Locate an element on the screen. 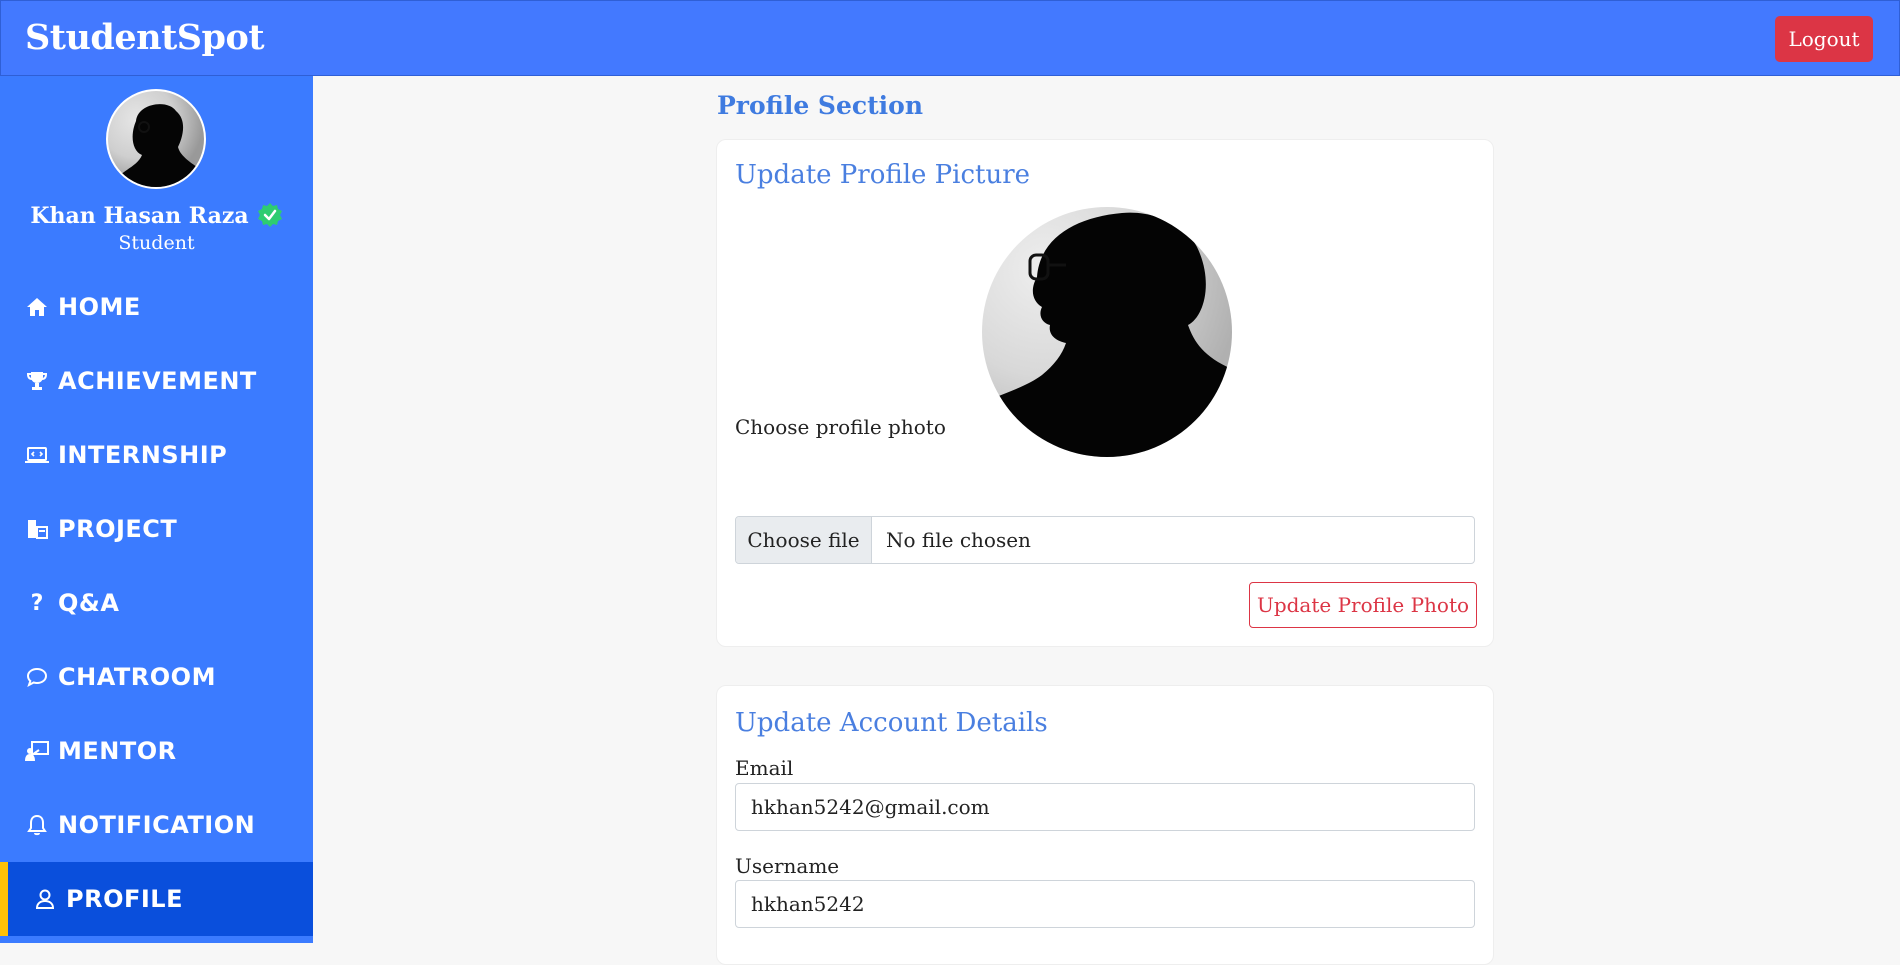  choose-file-button: Choose file is located at coordinates (804, 540).